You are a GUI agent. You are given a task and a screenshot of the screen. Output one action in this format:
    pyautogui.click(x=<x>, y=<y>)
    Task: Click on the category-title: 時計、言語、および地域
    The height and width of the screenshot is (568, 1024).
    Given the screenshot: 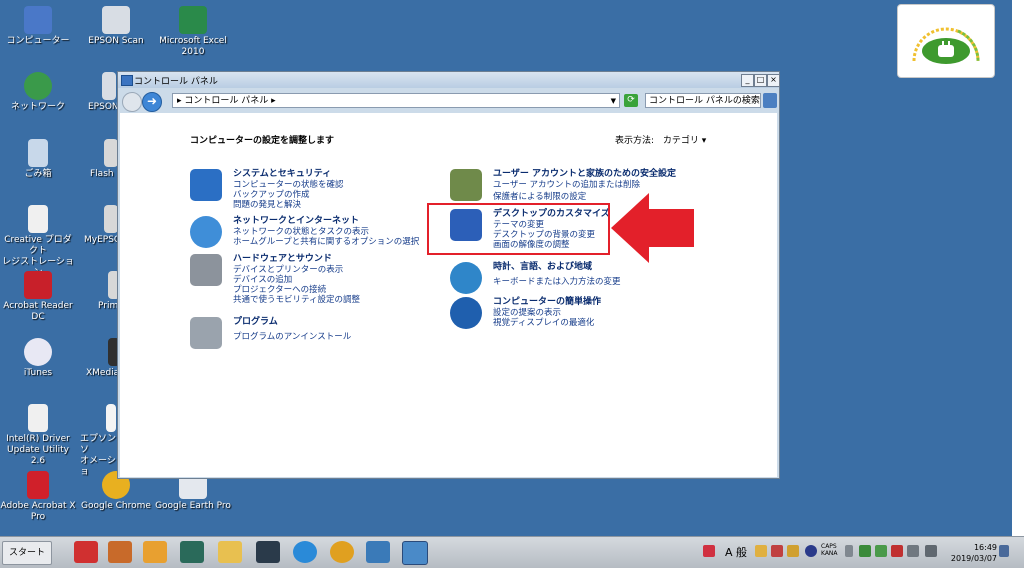 What is the action you would take?
    pyautogui.click(x=588, y=267)
    